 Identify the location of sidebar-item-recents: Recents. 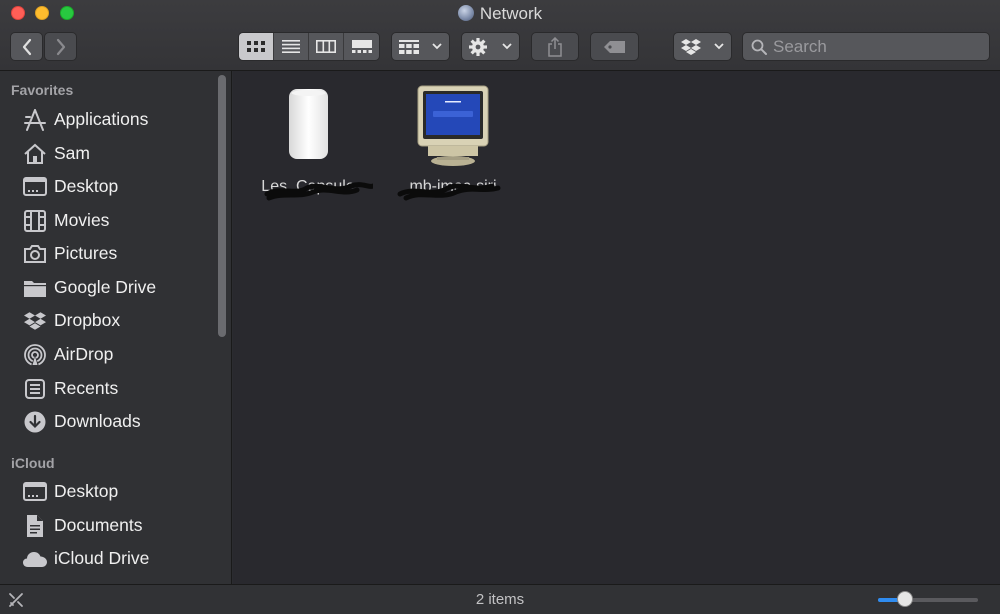
(107, 388).